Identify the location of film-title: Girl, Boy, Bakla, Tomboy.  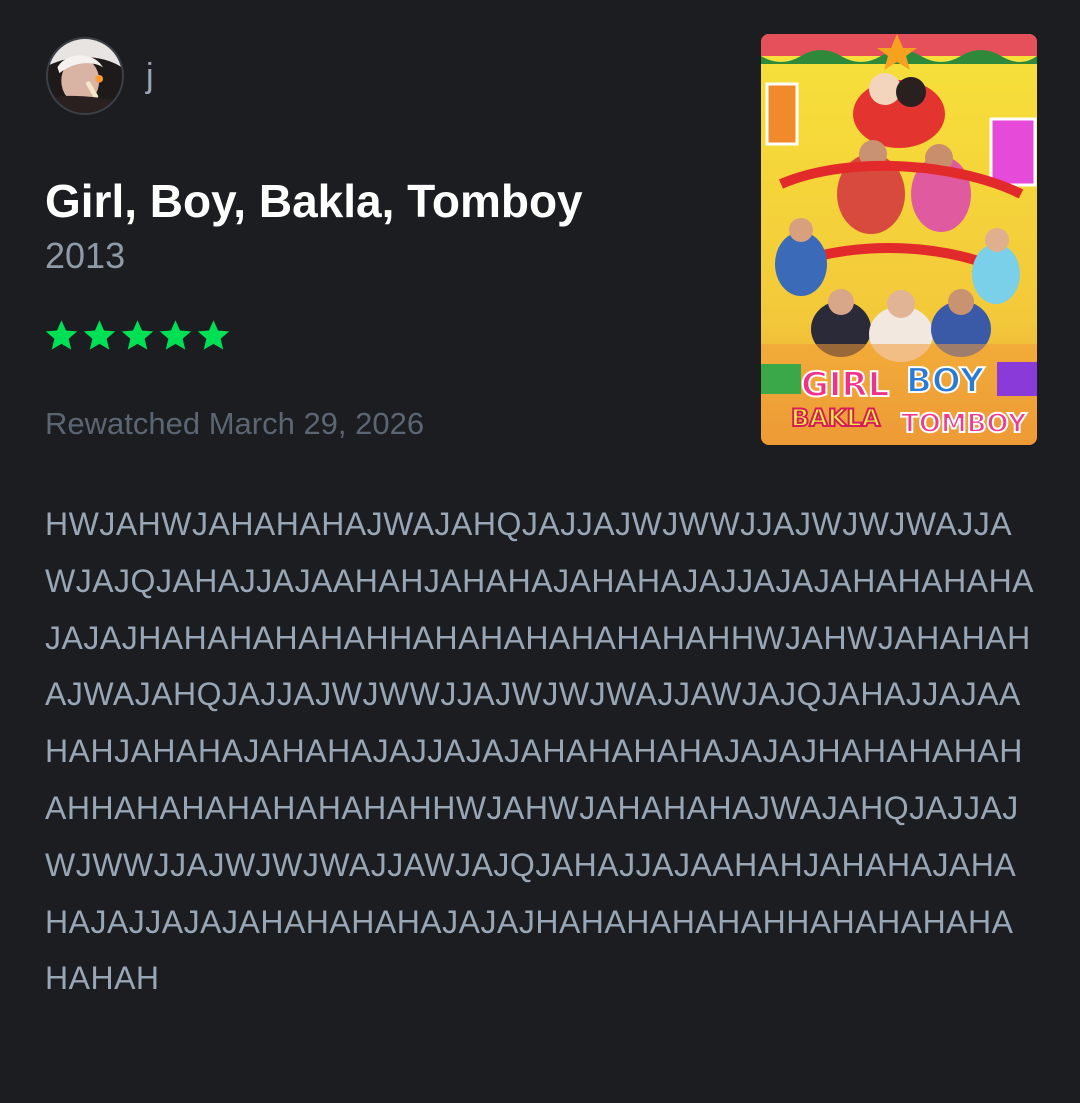
(314, 201).